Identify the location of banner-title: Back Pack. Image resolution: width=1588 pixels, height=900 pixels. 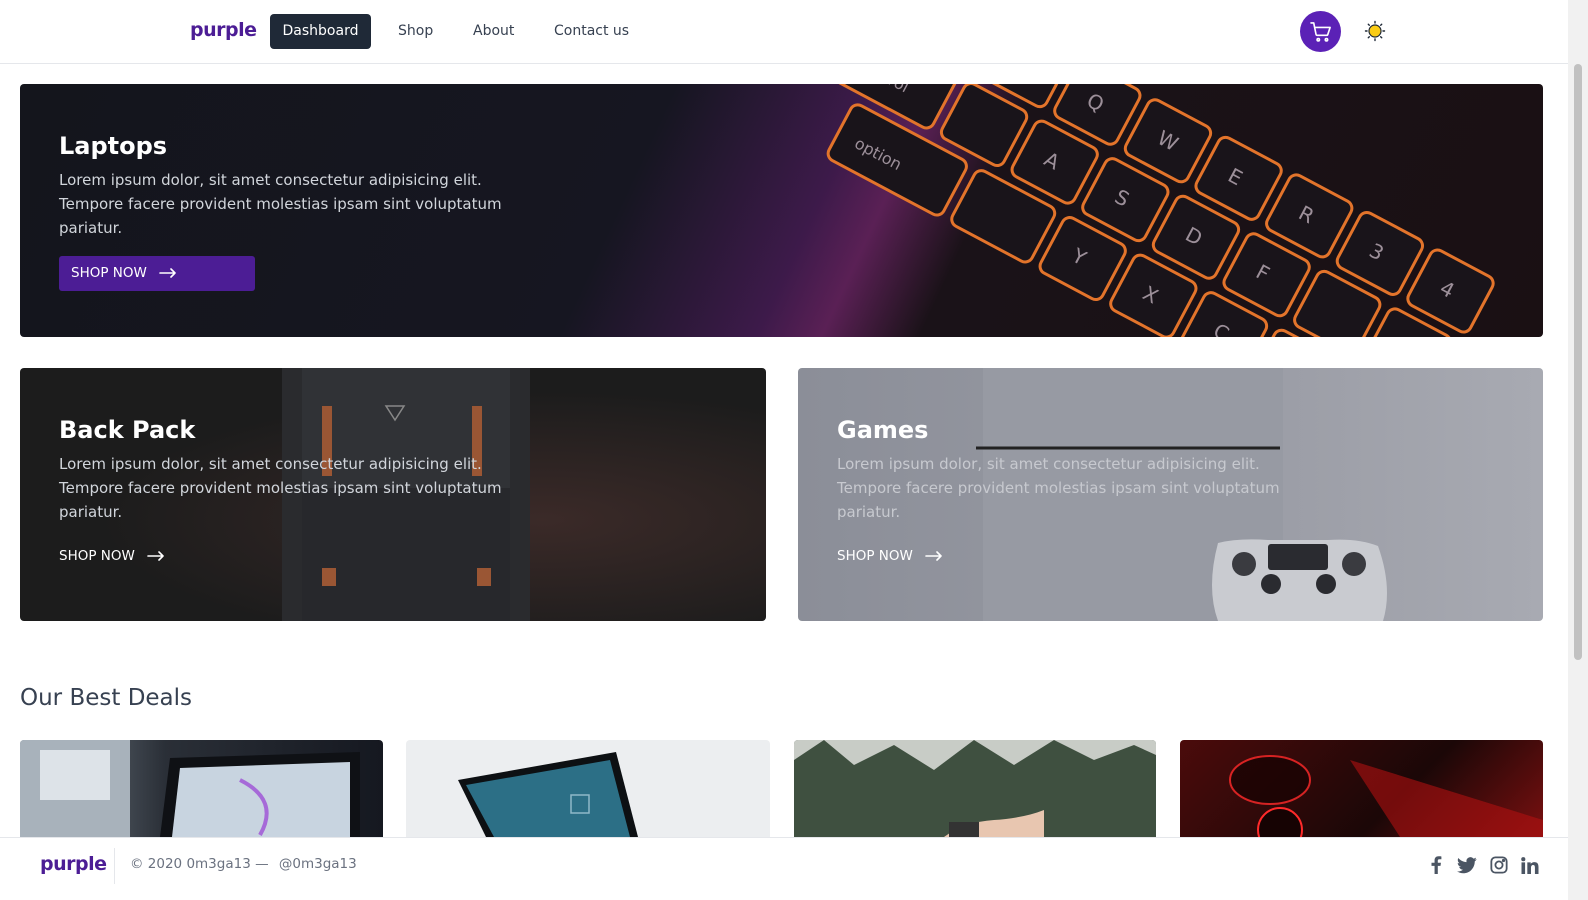
(127, 430).